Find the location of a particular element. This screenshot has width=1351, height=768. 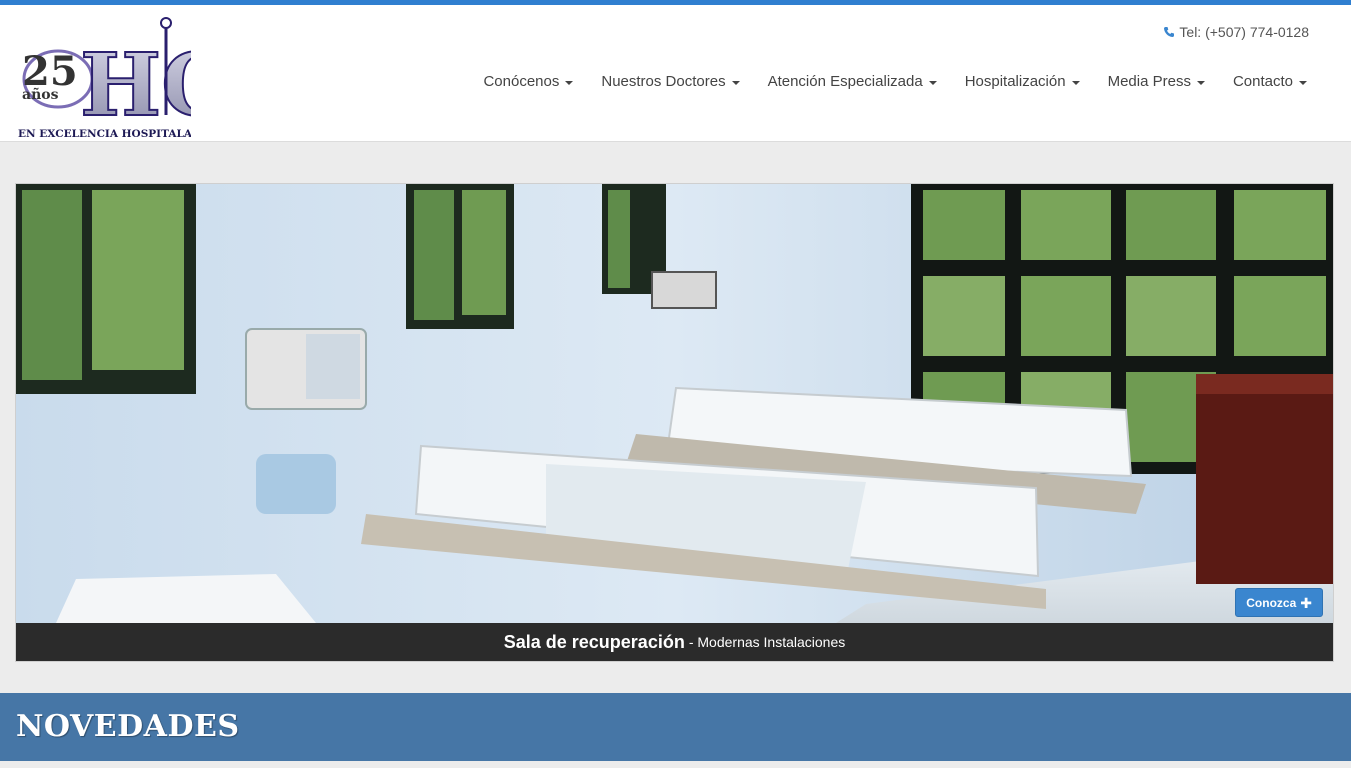

novedades-section: NOVEDADES is located at coordinates (675, 727).